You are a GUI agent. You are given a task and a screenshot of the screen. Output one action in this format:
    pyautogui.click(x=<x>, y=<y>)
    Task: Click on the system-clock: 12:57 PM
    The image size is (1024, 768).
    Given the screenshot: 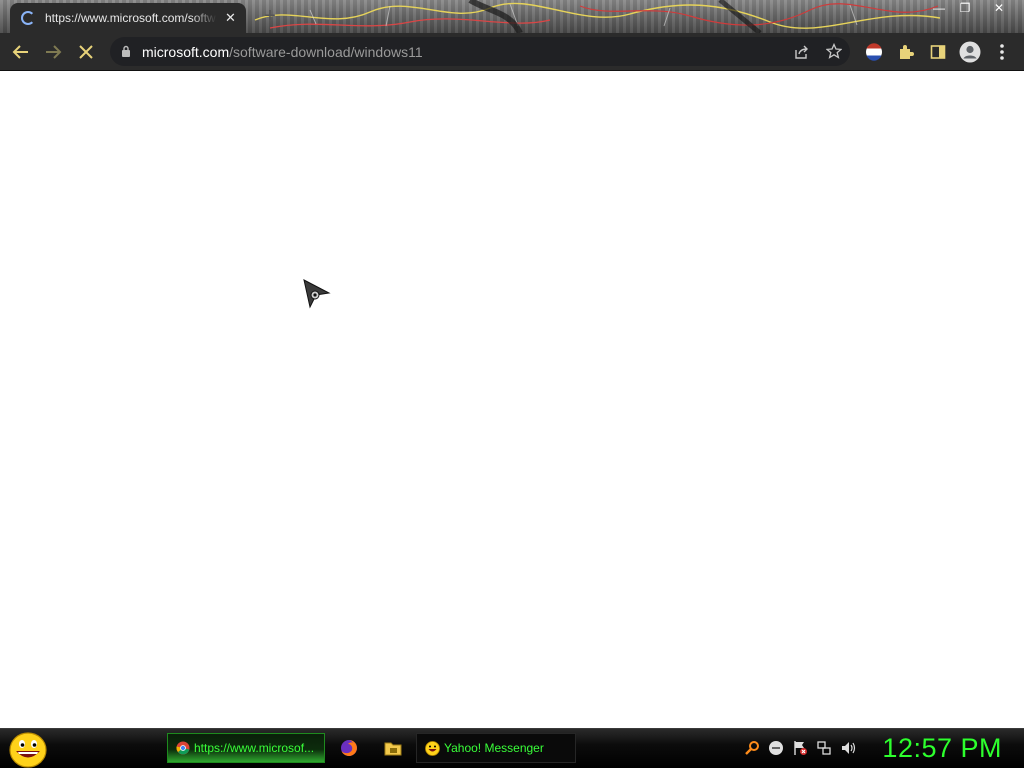 What is the action you would take?
    pyautogui.click(x=937, y=748)
    